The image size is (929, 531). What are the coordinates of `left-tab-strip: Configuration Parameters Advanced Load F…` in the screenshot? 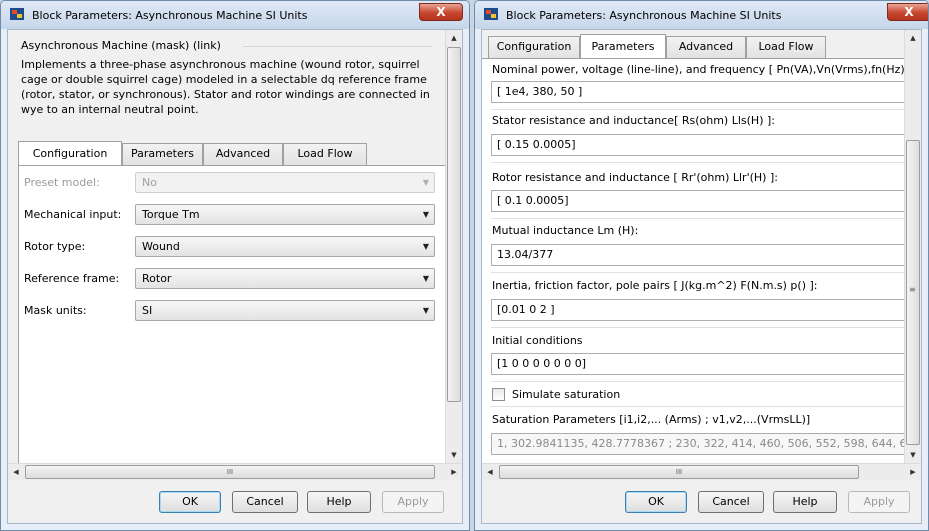 It's located at (228, 153).